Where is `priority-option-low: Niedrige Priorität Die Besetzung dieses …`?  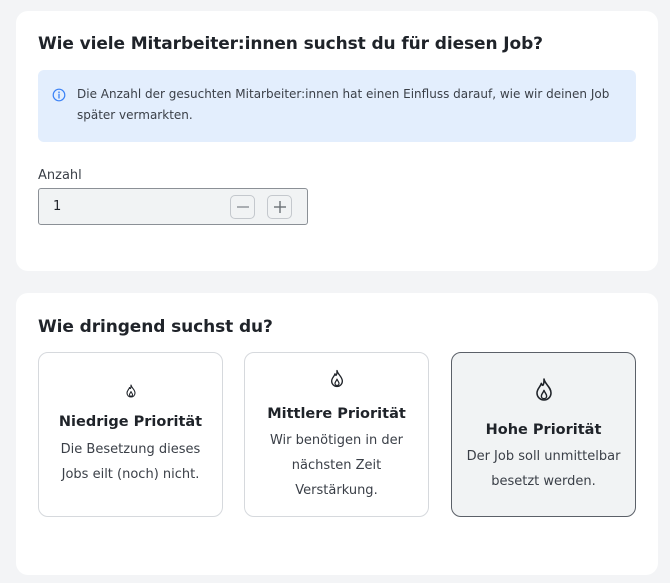
priority-option-low: Niedrige Priorität Die Besetzung dieses … is located at coordinates (130, 434).